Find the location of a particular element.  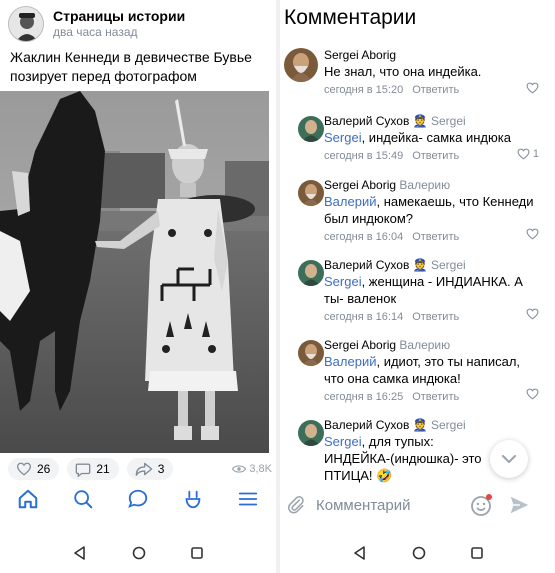

share-button: 3 is located at coordinates (150, 469).